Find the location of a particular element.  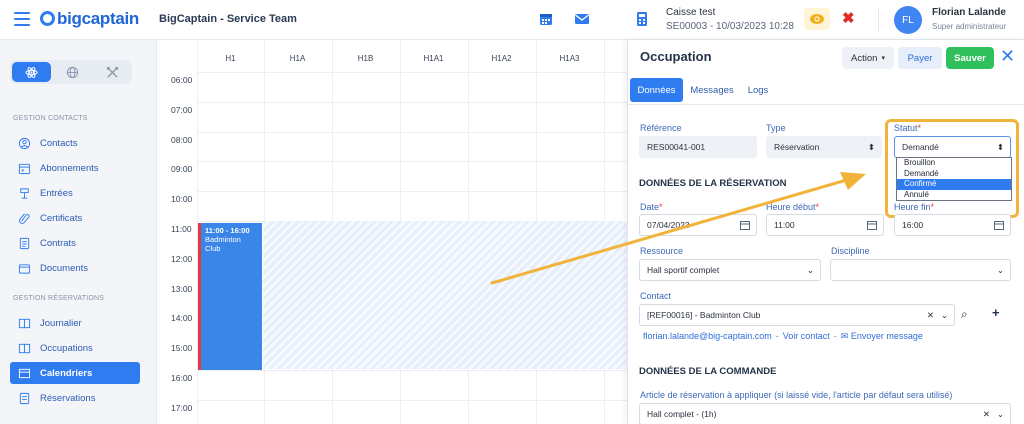

contact-label: Contact is located at coordinates (656, 296).